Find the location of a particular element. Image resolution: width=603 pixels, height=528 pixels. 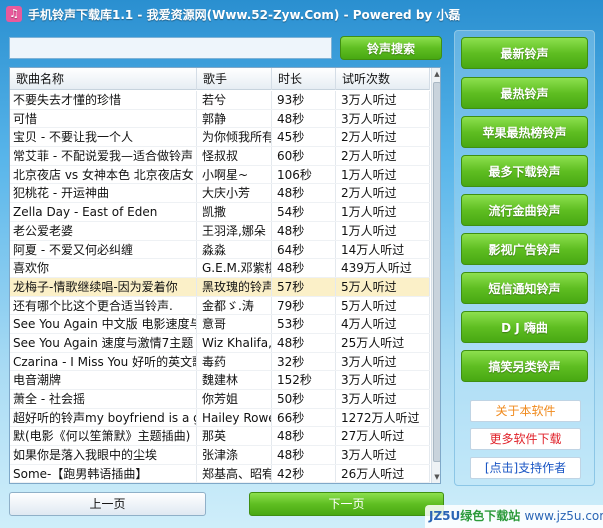

category-dj-button: D J 嗨曲 is located at coordinates (524, 327).